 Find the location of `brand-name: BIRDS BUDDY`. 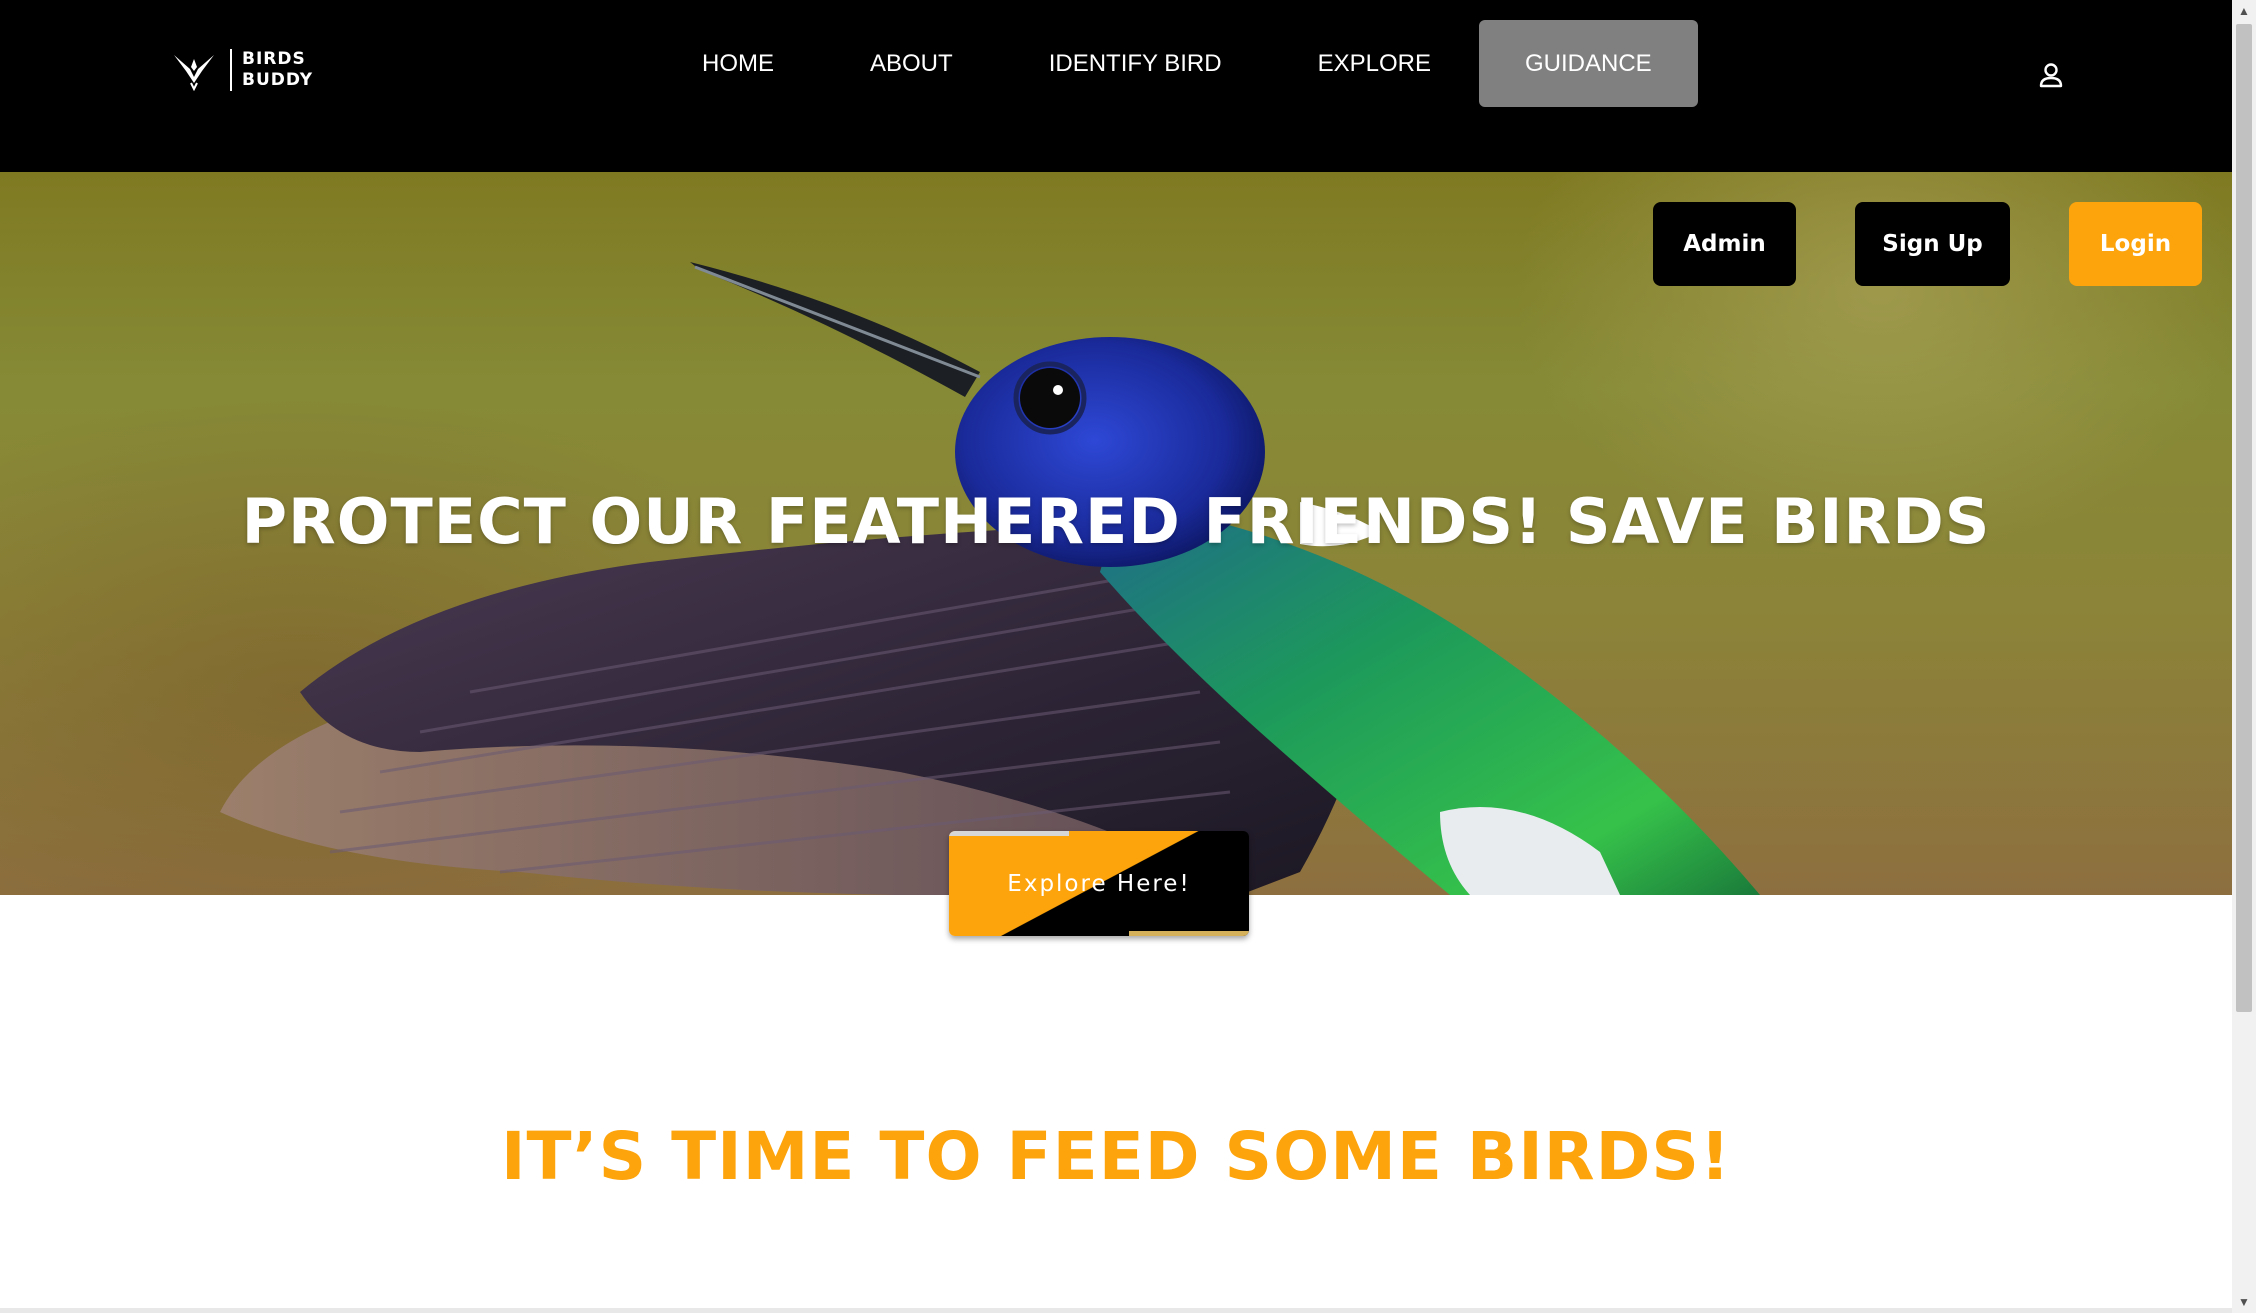

brand-name: BIRDS BUDDY is located at coordinates (277, 70).